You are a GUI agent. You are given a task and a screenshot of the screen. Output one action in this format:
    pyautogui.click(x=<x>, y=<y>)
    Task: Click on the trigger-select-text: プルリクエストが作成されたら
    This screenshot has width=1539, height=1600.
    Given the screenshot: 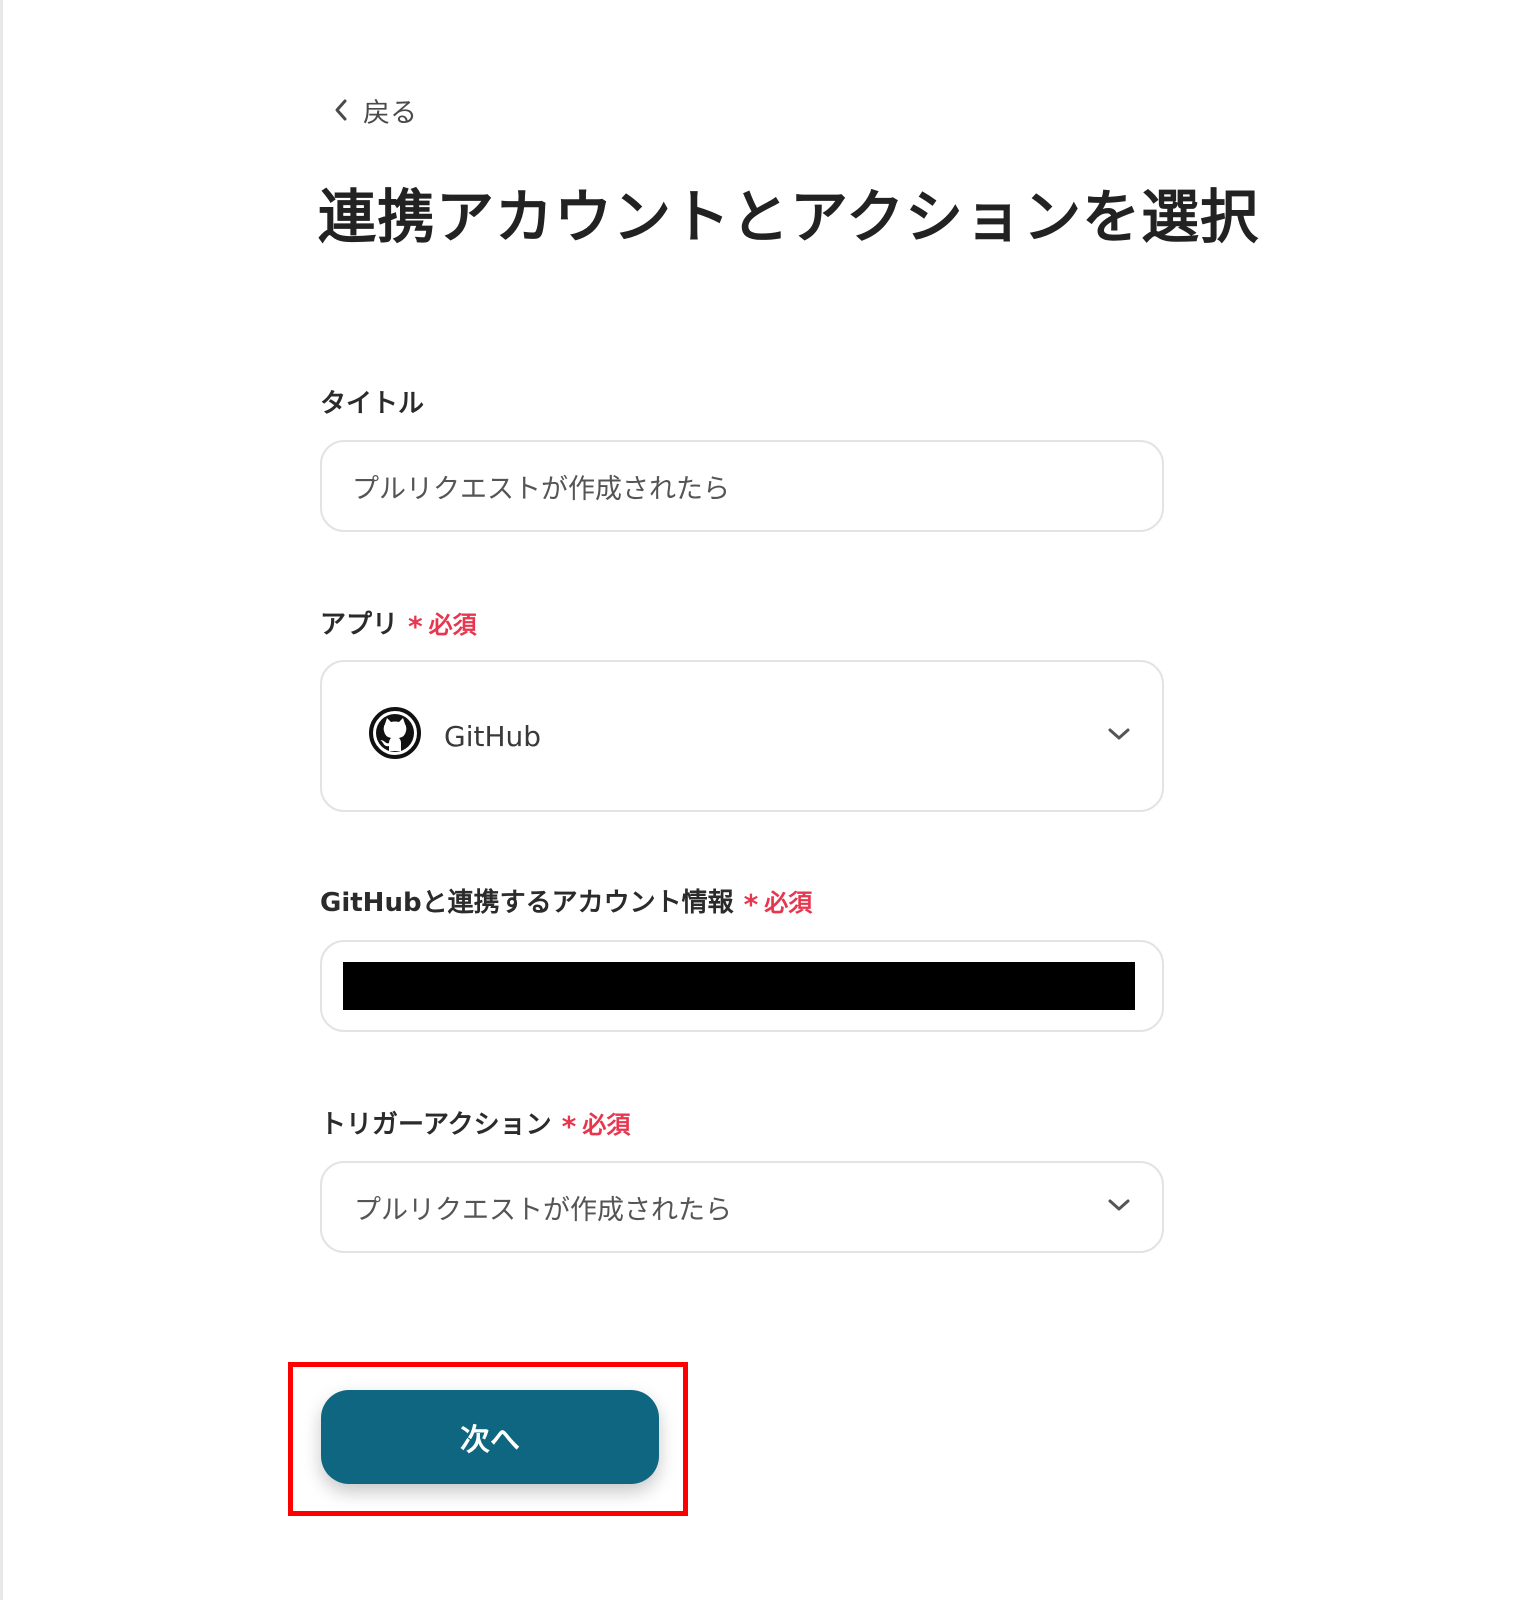 What is the action you would take?
    pyautogui.click(x=543, y=1210)
    